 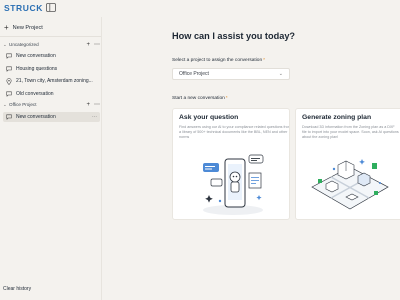 I want to click on ask-question-illustration, so click(x=233, y=184).